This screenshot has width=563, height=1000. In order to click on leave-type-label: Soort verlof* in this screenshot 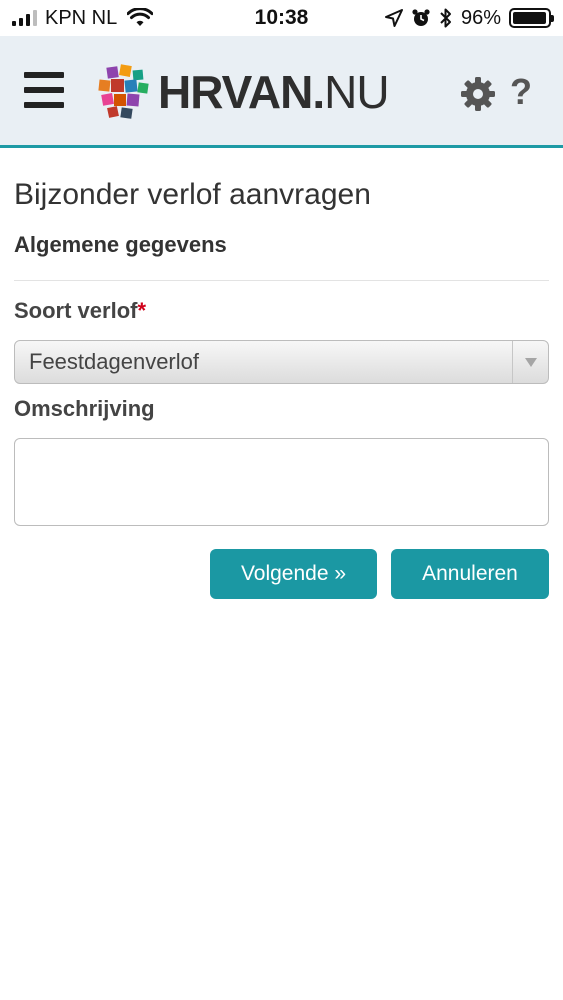, I will do `click(80, 311)`.